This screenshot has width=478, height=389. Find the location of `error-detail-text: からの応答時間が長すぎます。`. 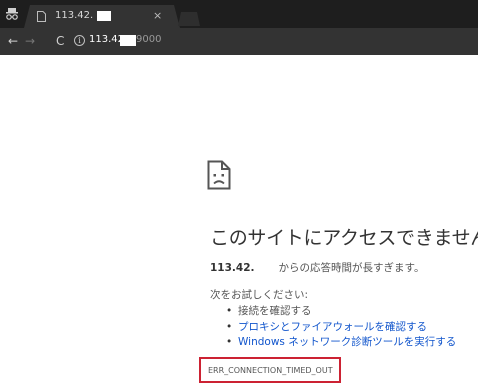

error-detail-text: からの応答時間が長すぎます。 is located at coordinates (351, 268).